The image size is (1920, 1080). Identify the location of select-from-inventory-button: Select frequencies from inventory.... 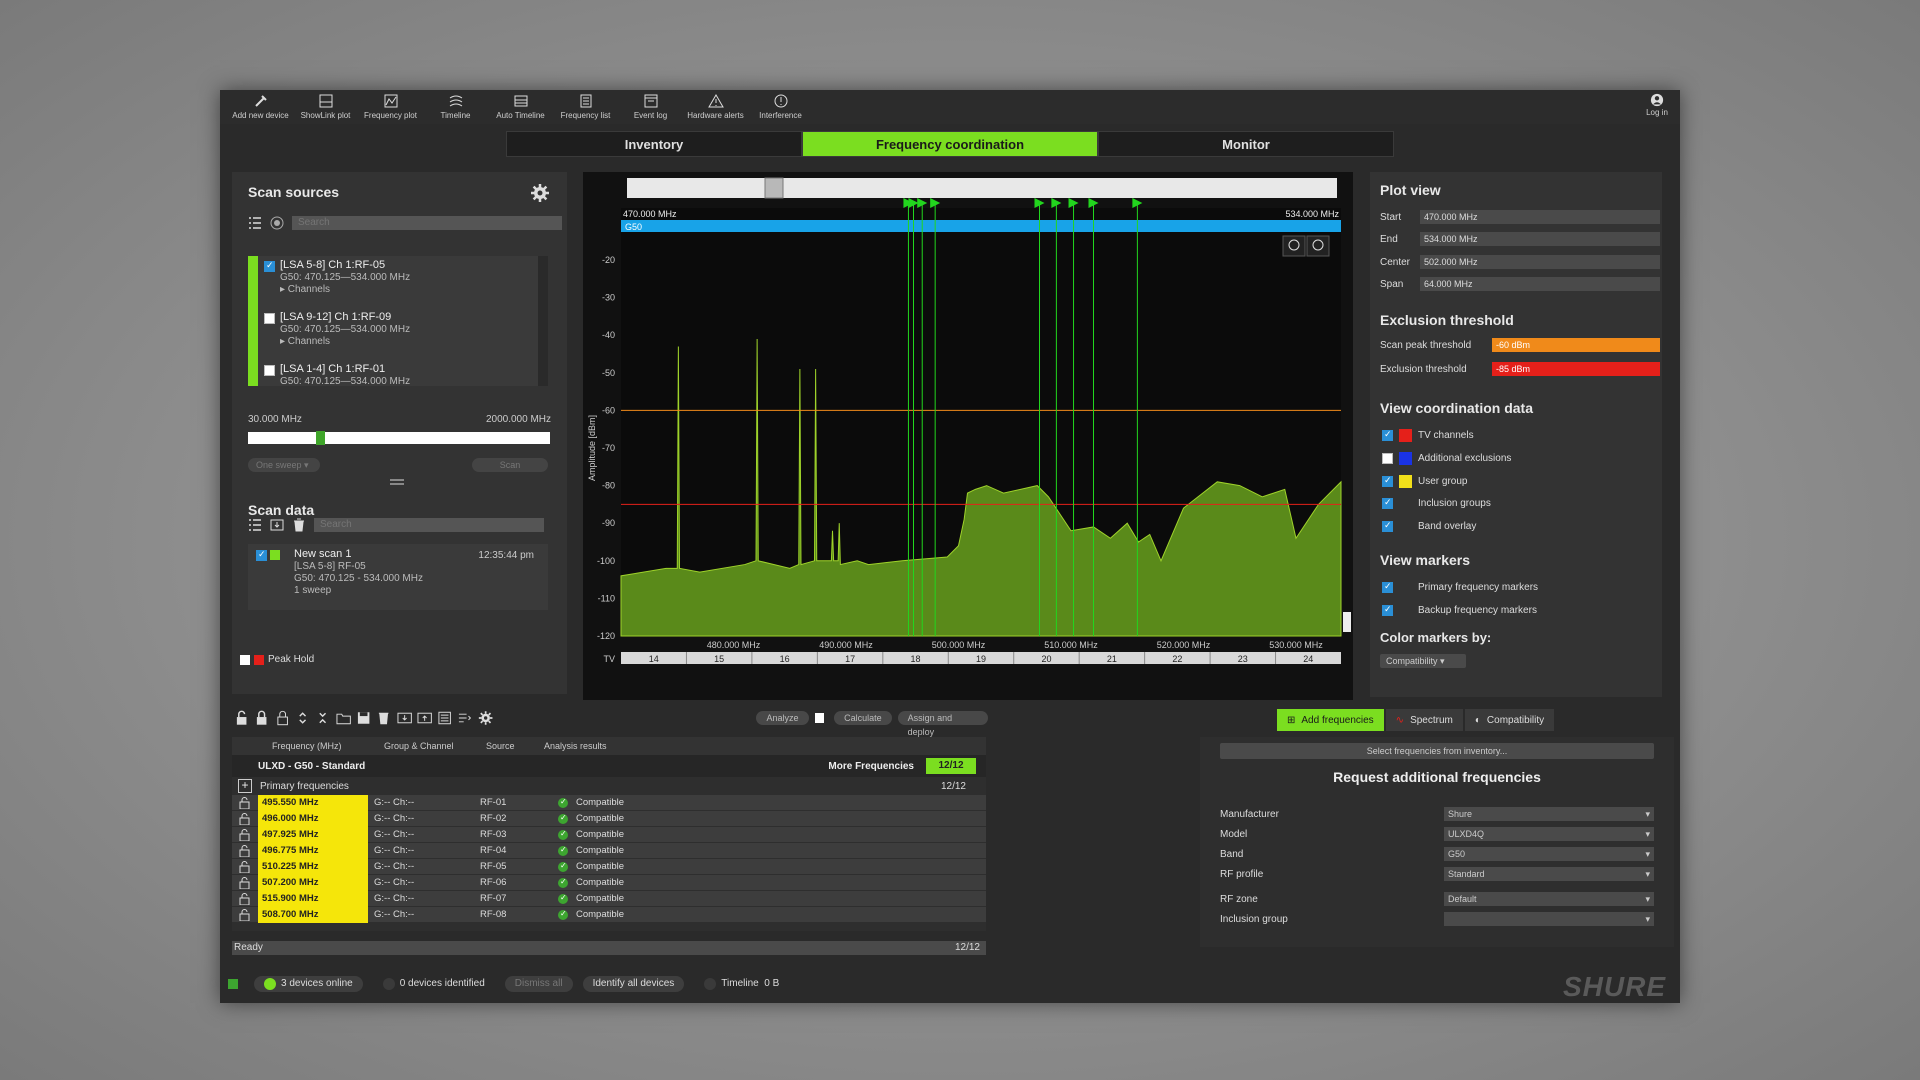
(1437, 751).